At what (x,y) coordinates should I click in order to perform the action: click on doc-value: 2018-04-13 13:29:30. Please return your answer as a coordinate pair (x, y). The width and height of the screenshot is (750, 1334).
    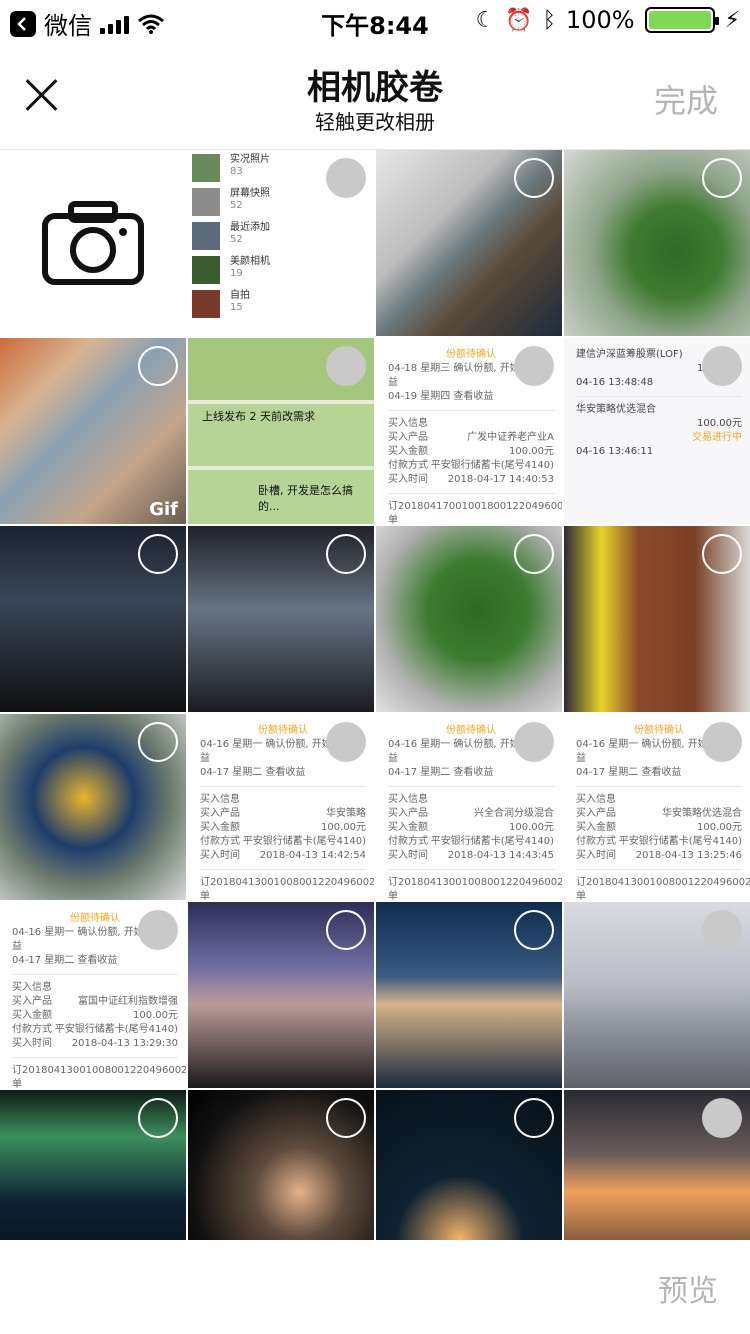
    Looking at the image, I should click on (124, 1043).